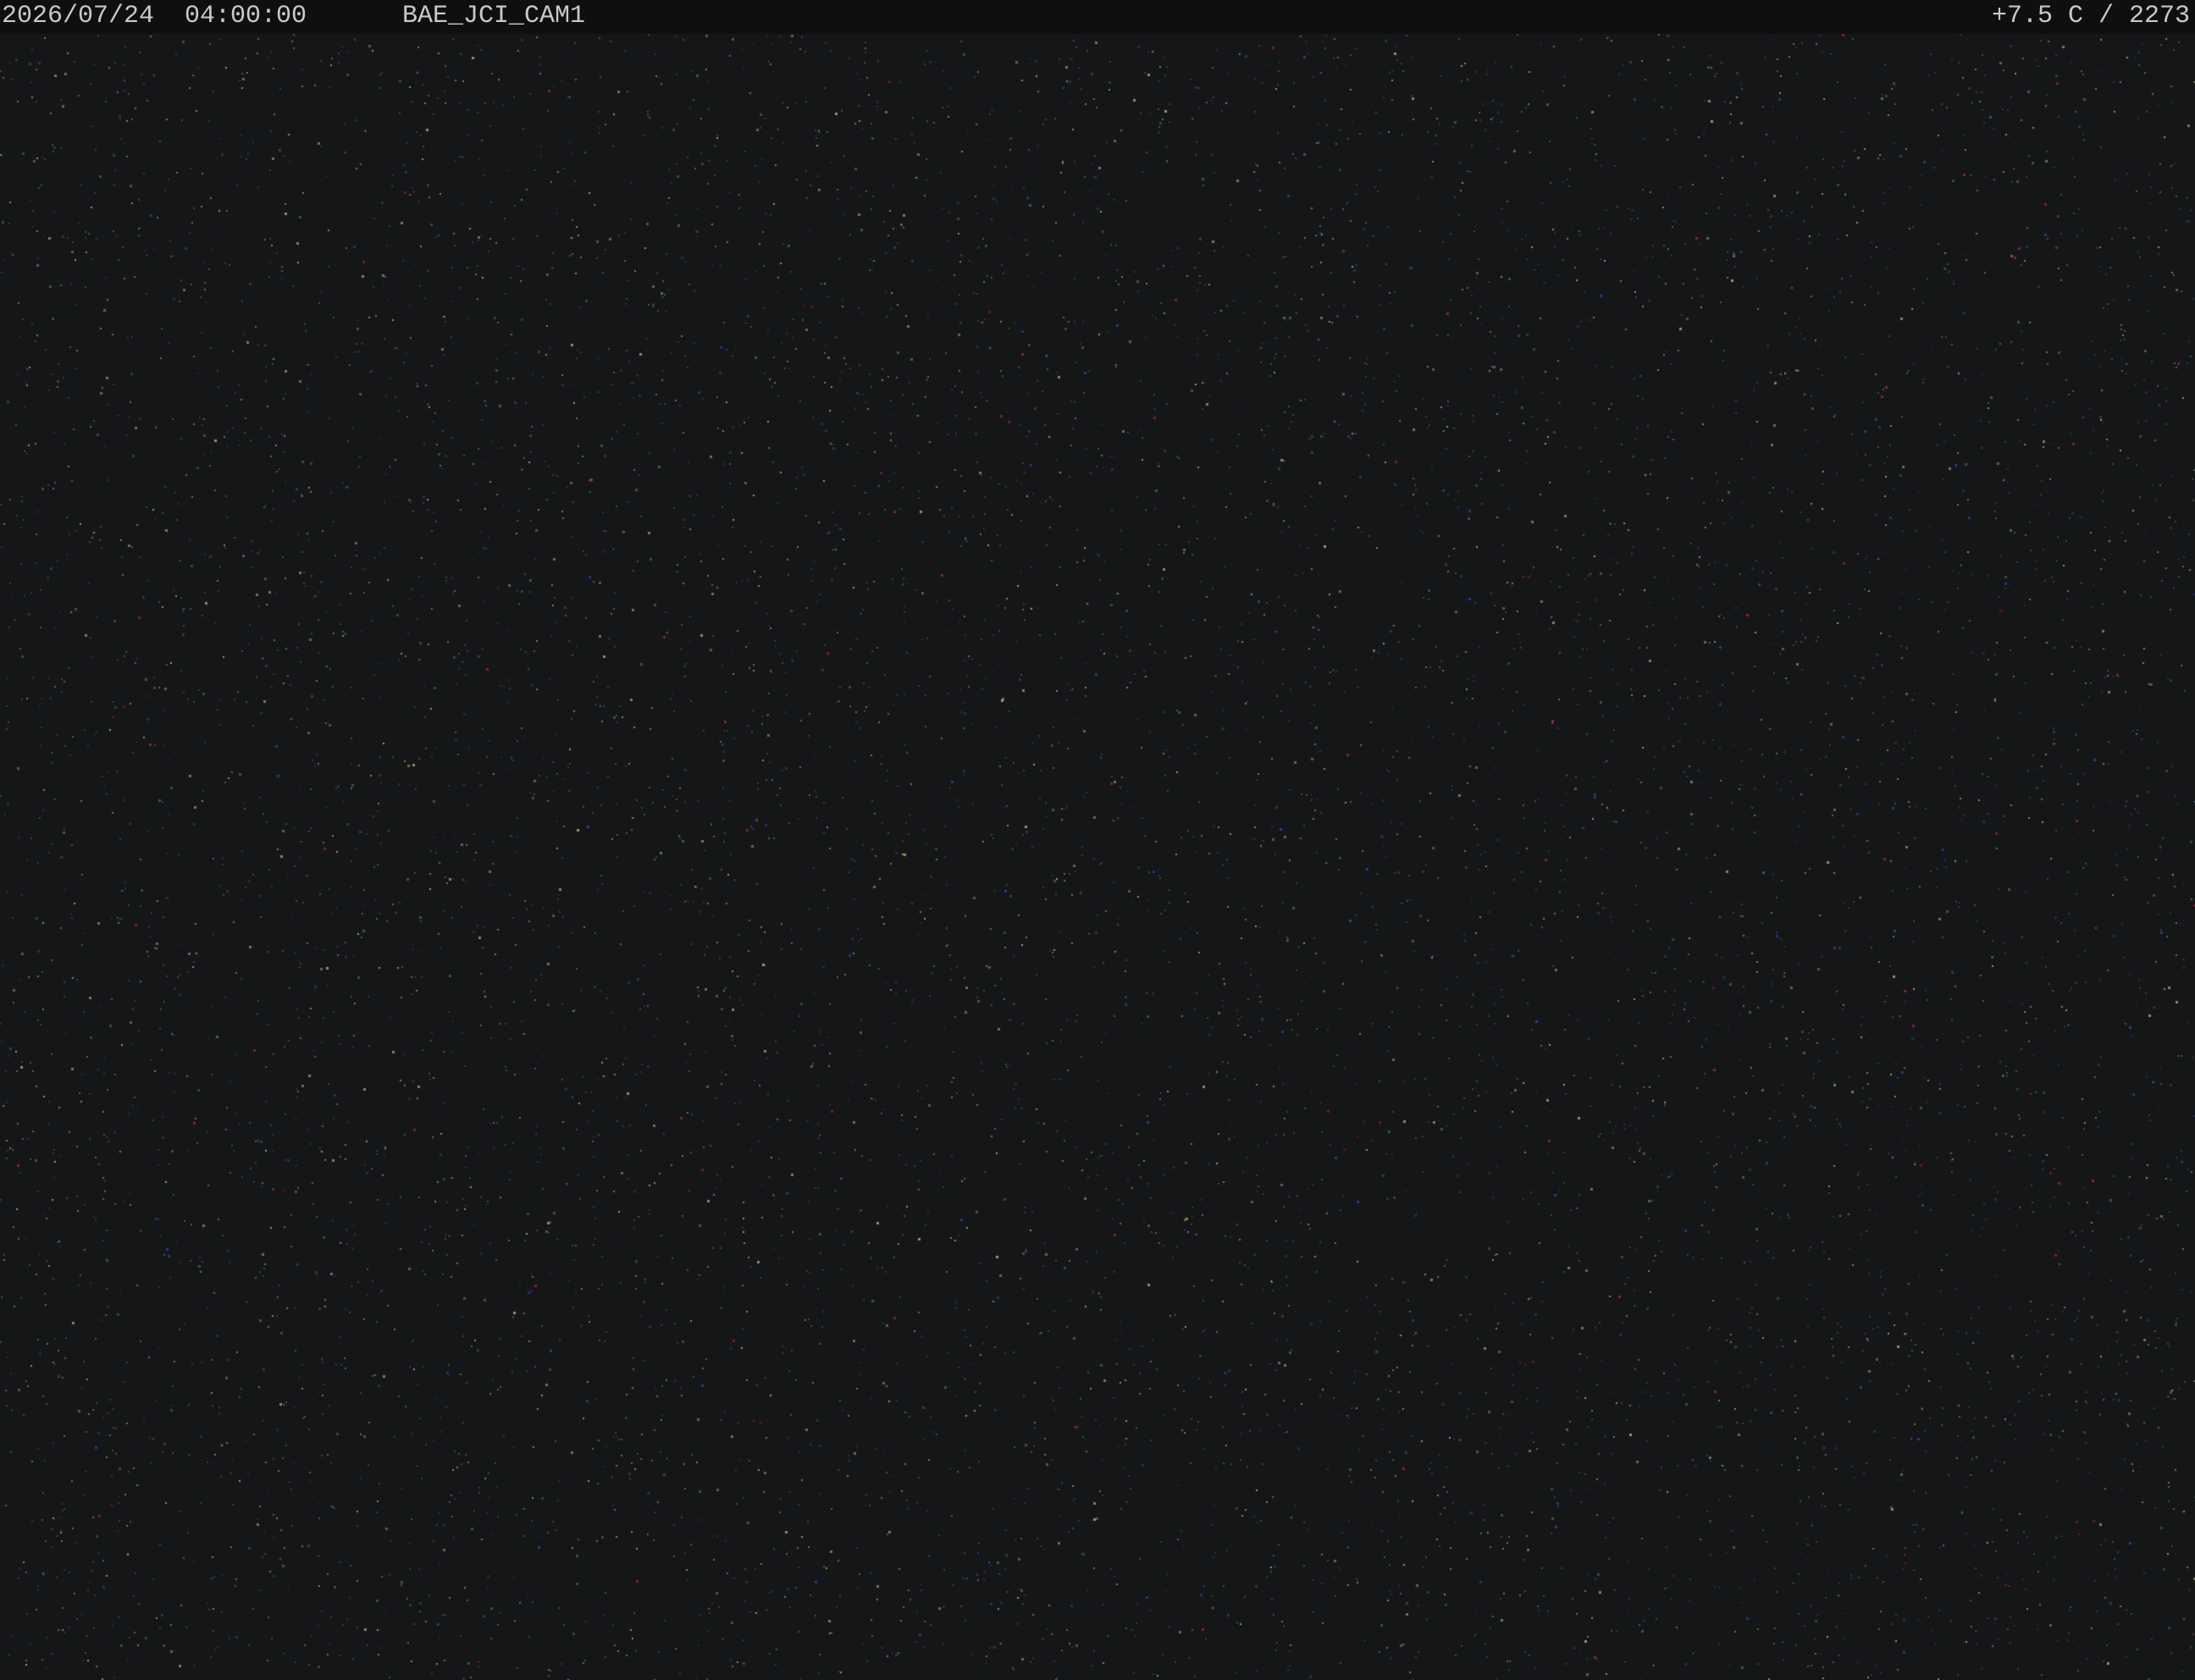 The width and height of the screenshot is (2195, 1680). Describe the element at coordinates (2090, 16) in the screenshot. I see `temperature-reading-overlay: +7.5 C / 2273` at that location.